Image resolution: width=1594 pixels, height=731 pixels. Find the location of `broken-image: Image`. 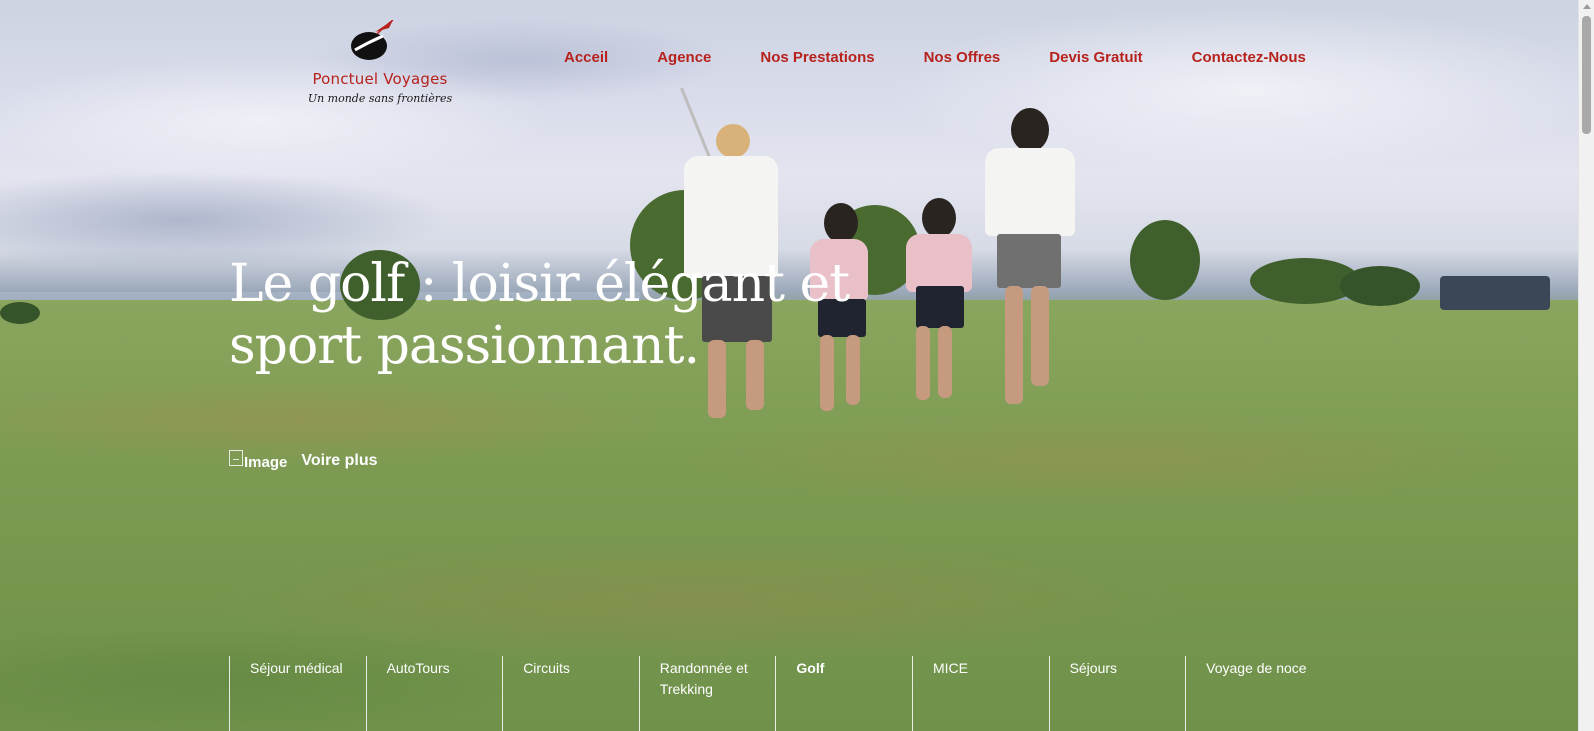

broken-image: Image is located at coordinates (258, 461).